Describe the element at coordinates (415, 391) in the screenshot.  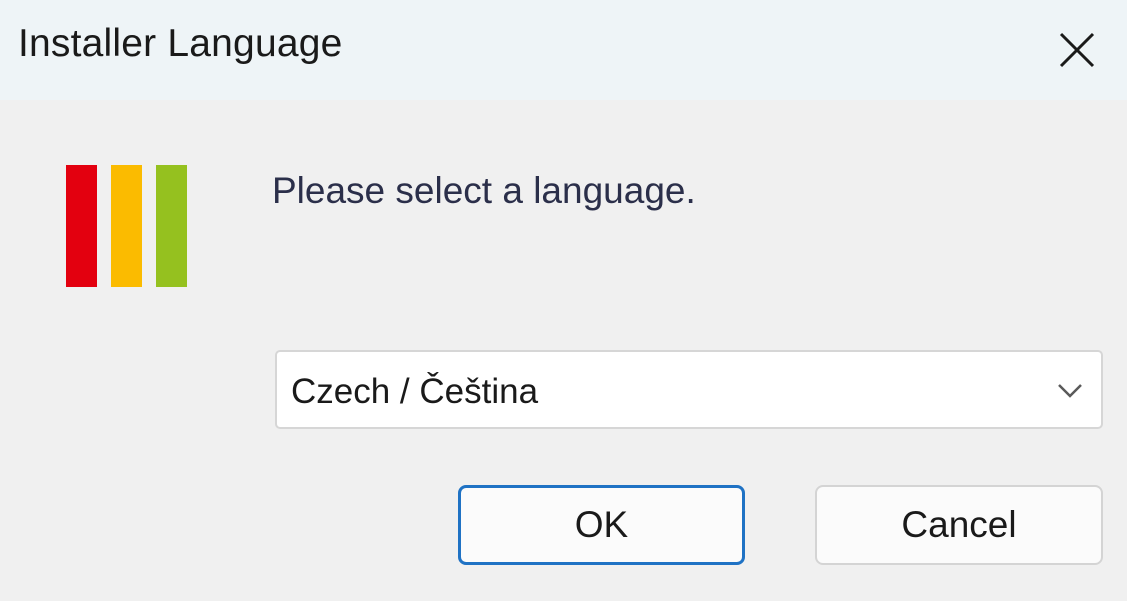
I see `language-select-value: Czech / Čeština` at that location.